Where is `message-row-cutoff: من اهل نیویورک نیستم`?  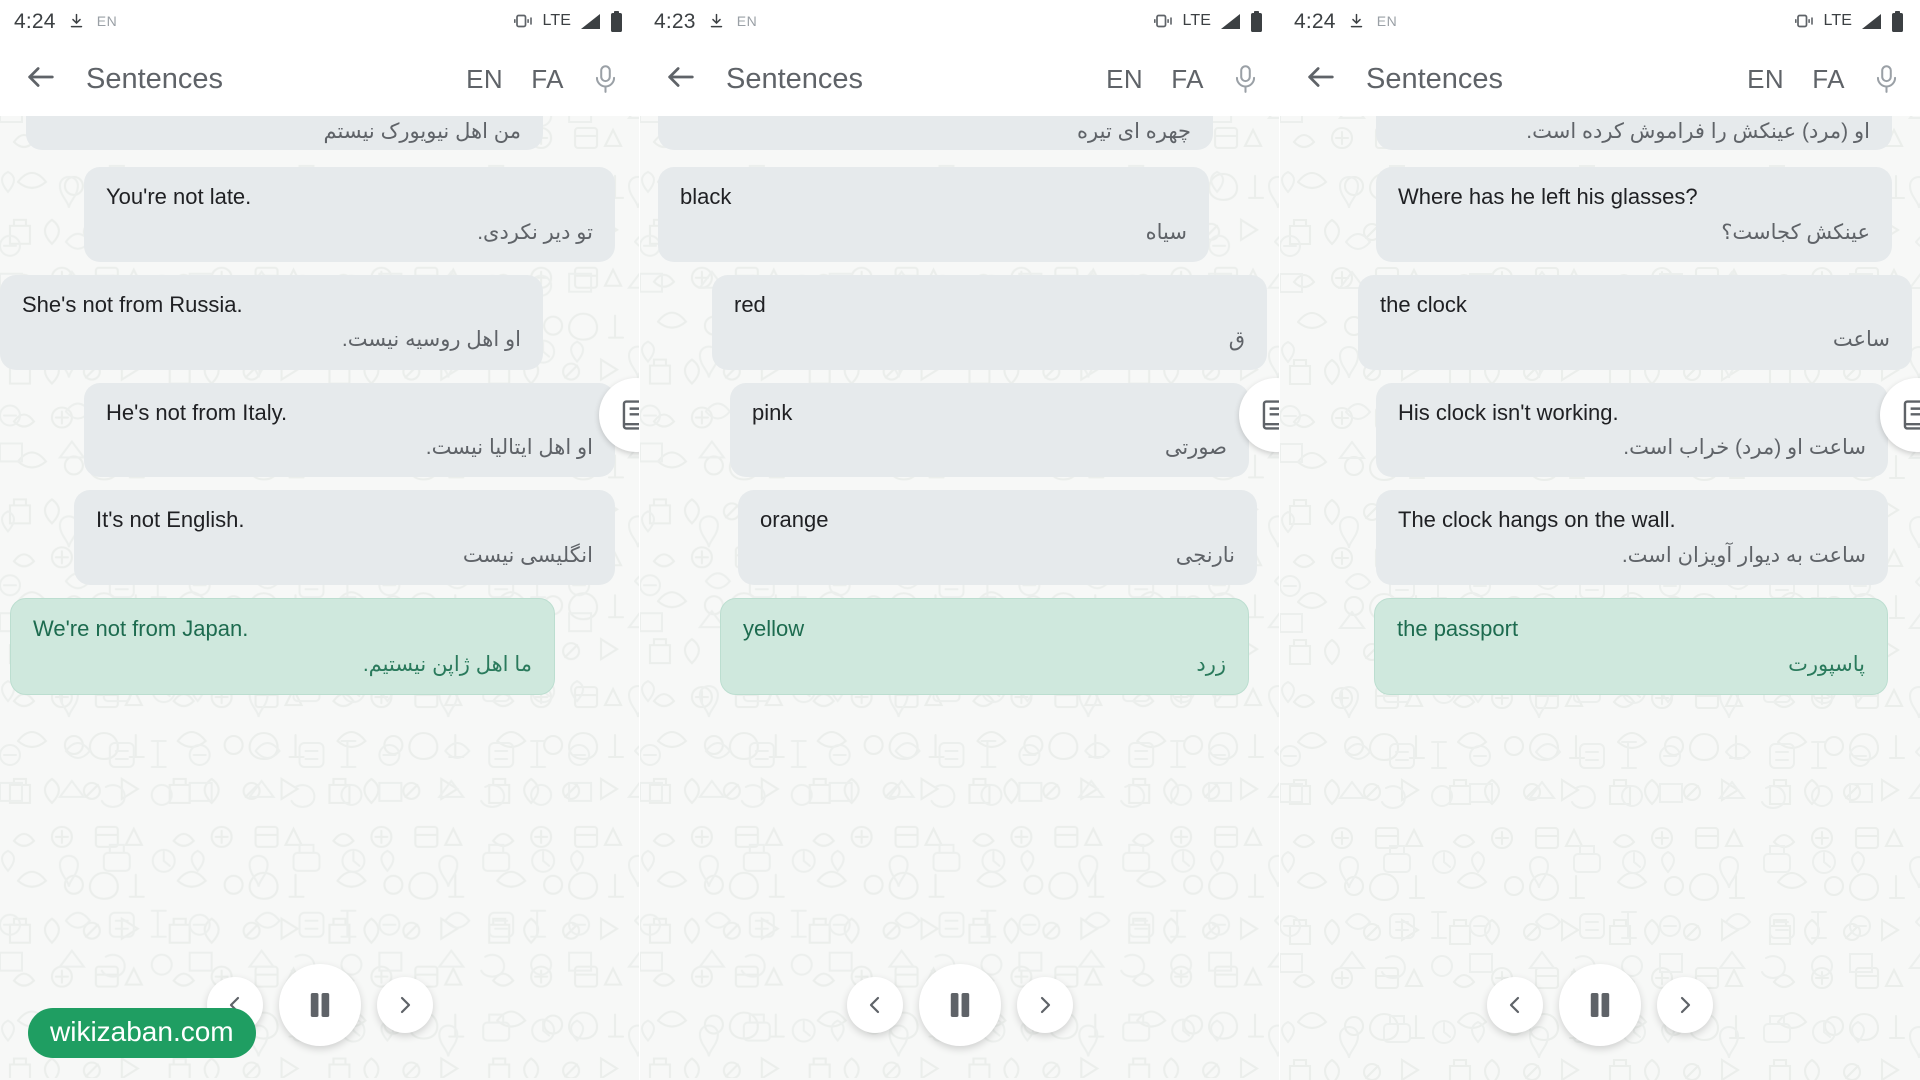 message-row-cutoff: من اهل نیویورک نیستم is located at coordinates (319, 141).